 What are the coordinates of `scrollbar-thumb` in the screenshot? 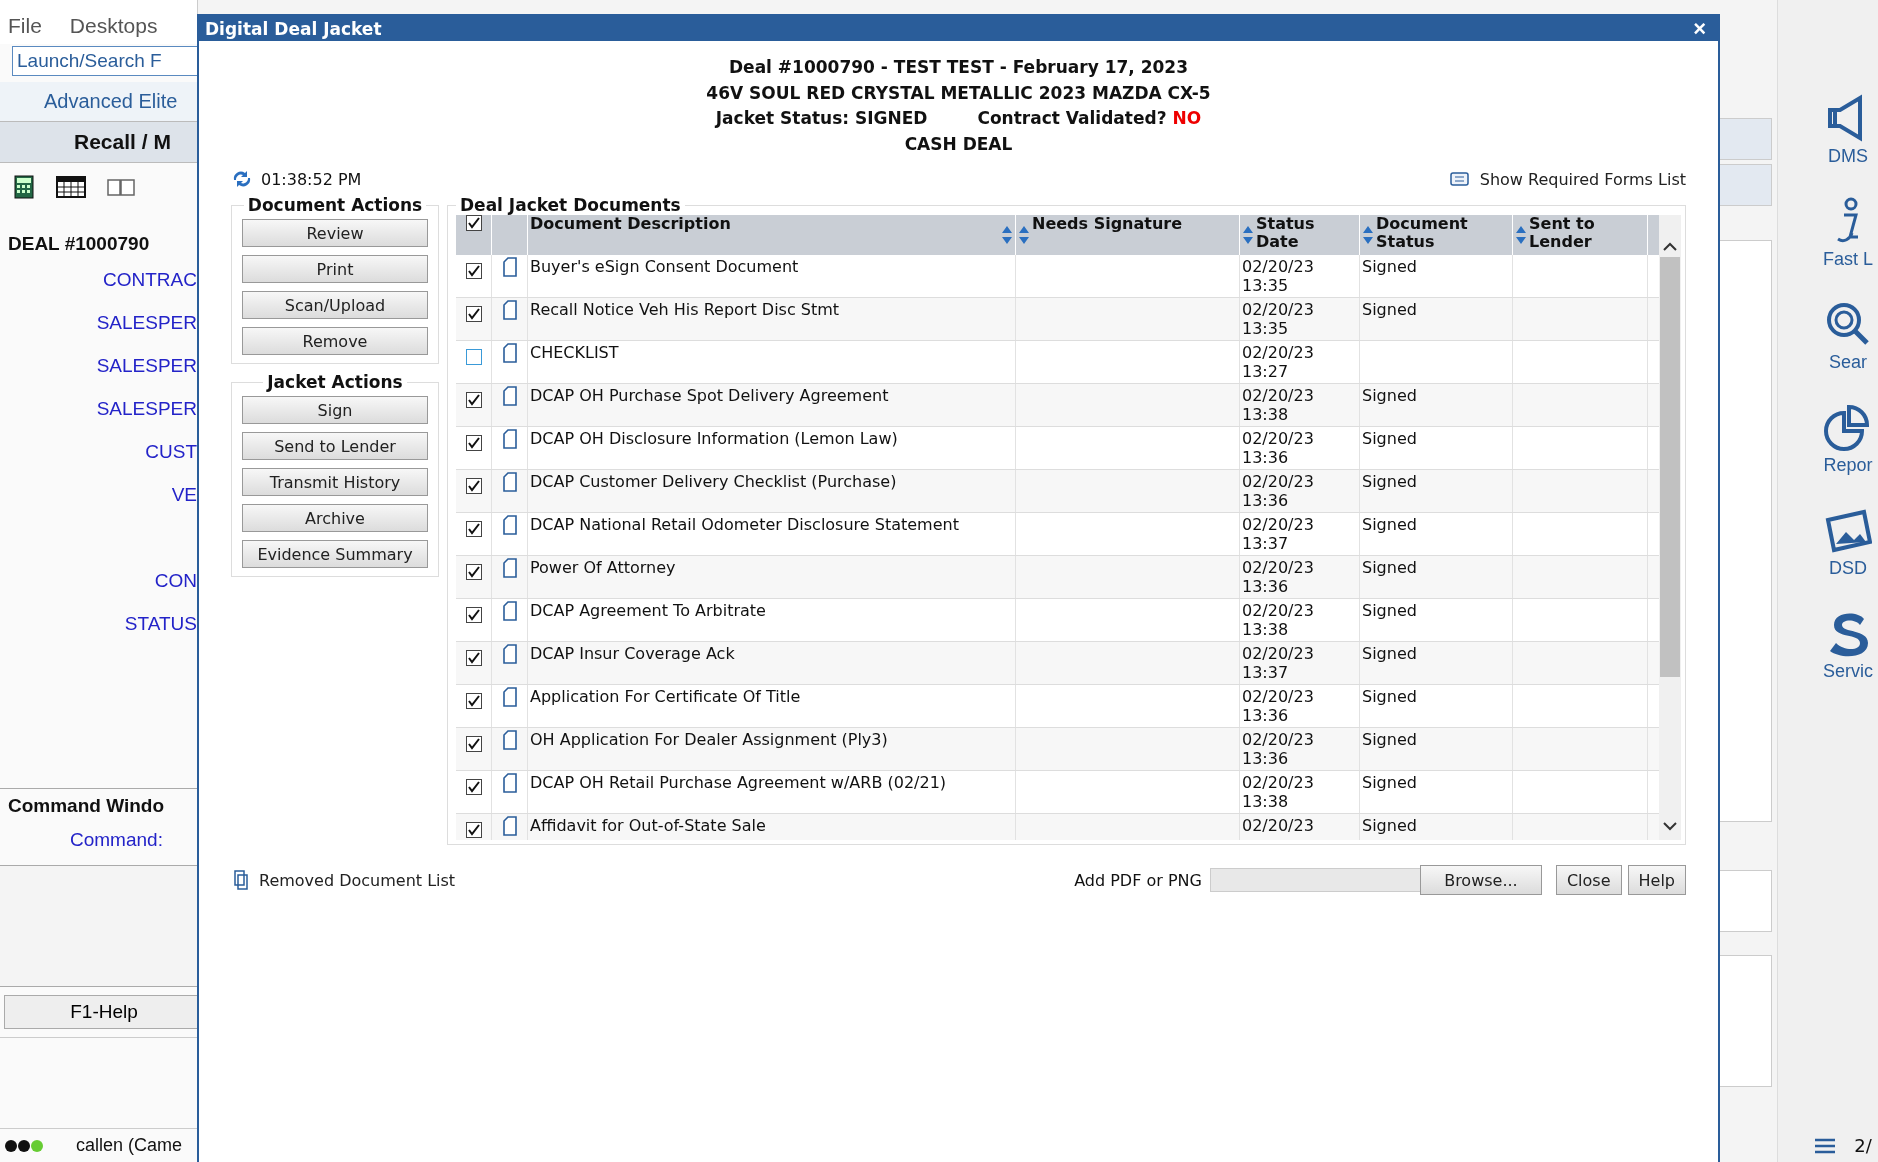 It's located at (1670, 467).